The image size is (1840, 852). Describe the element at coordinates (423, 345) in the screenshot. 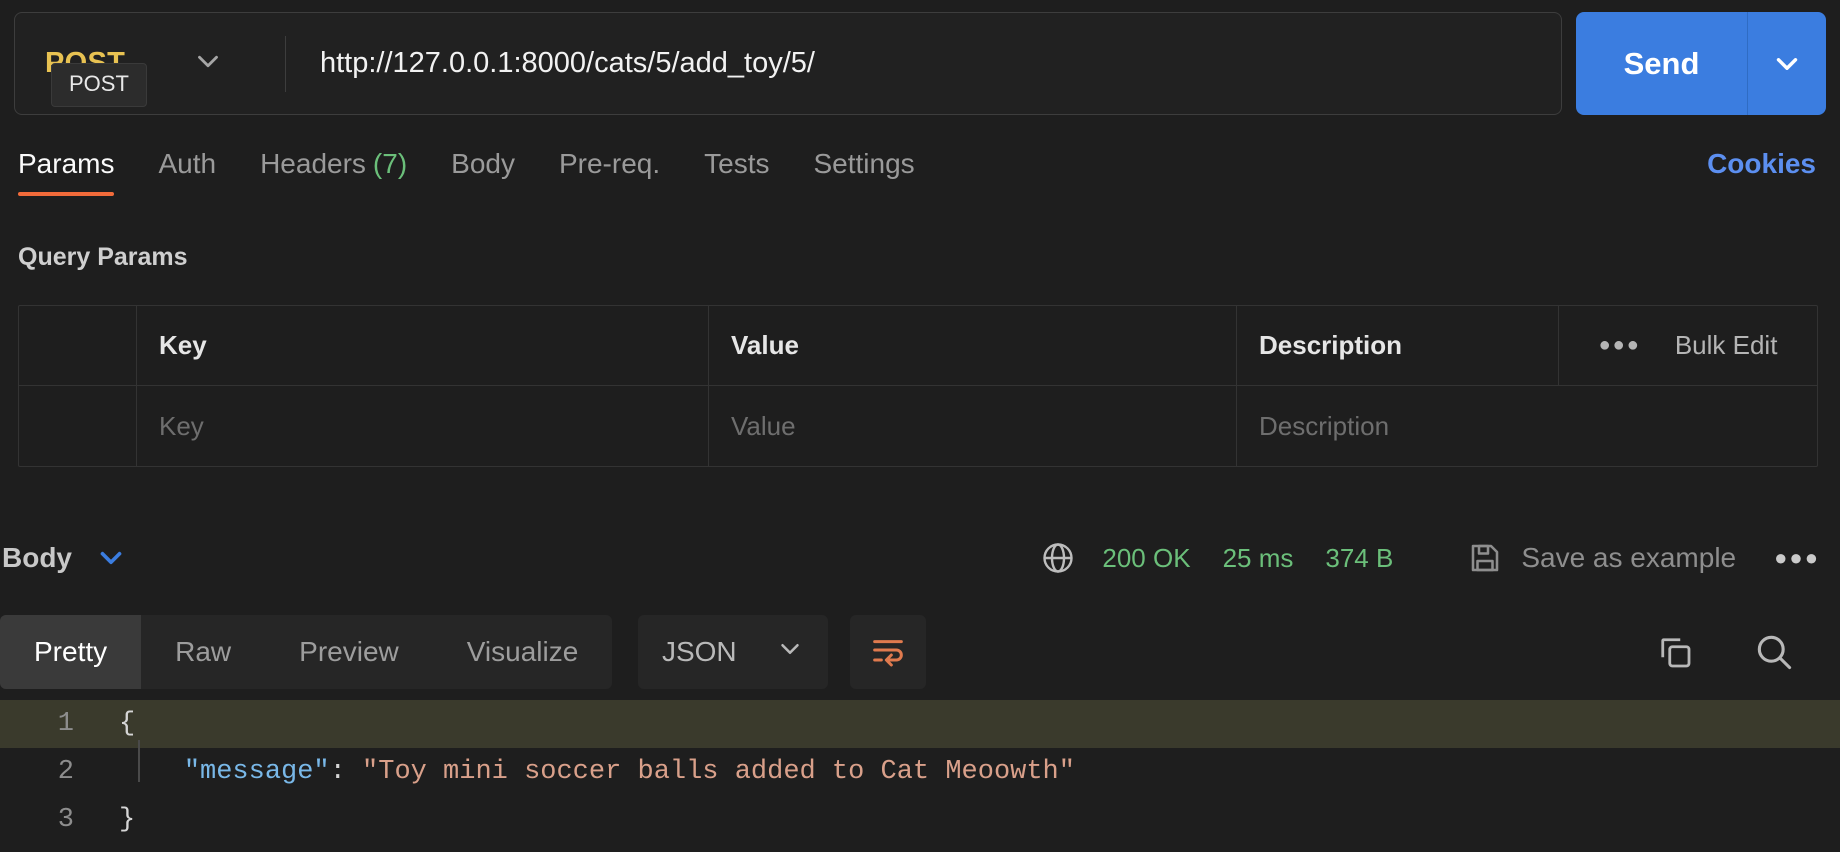

I see `header-key-cell: Key` at that location.